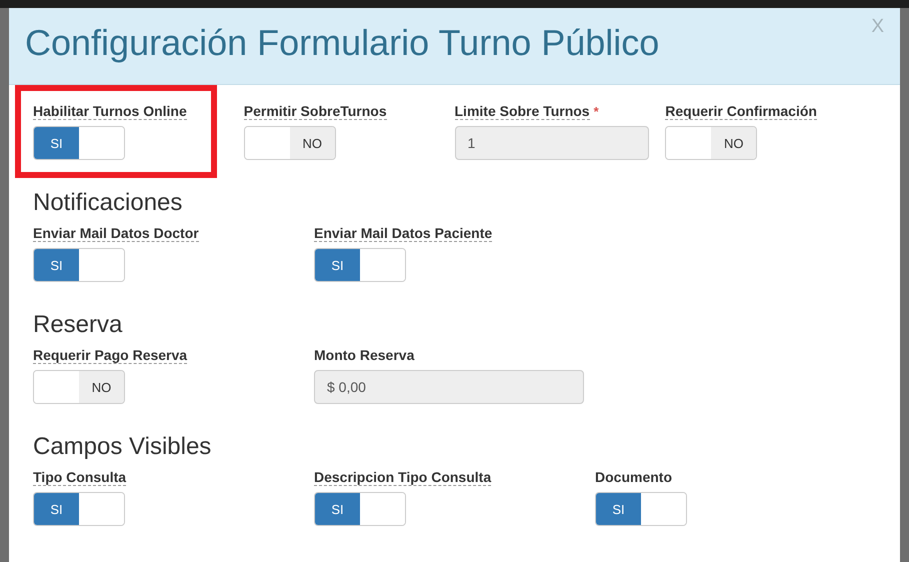  I want to click on field-label: Monto Reserva, so click(364, 355).